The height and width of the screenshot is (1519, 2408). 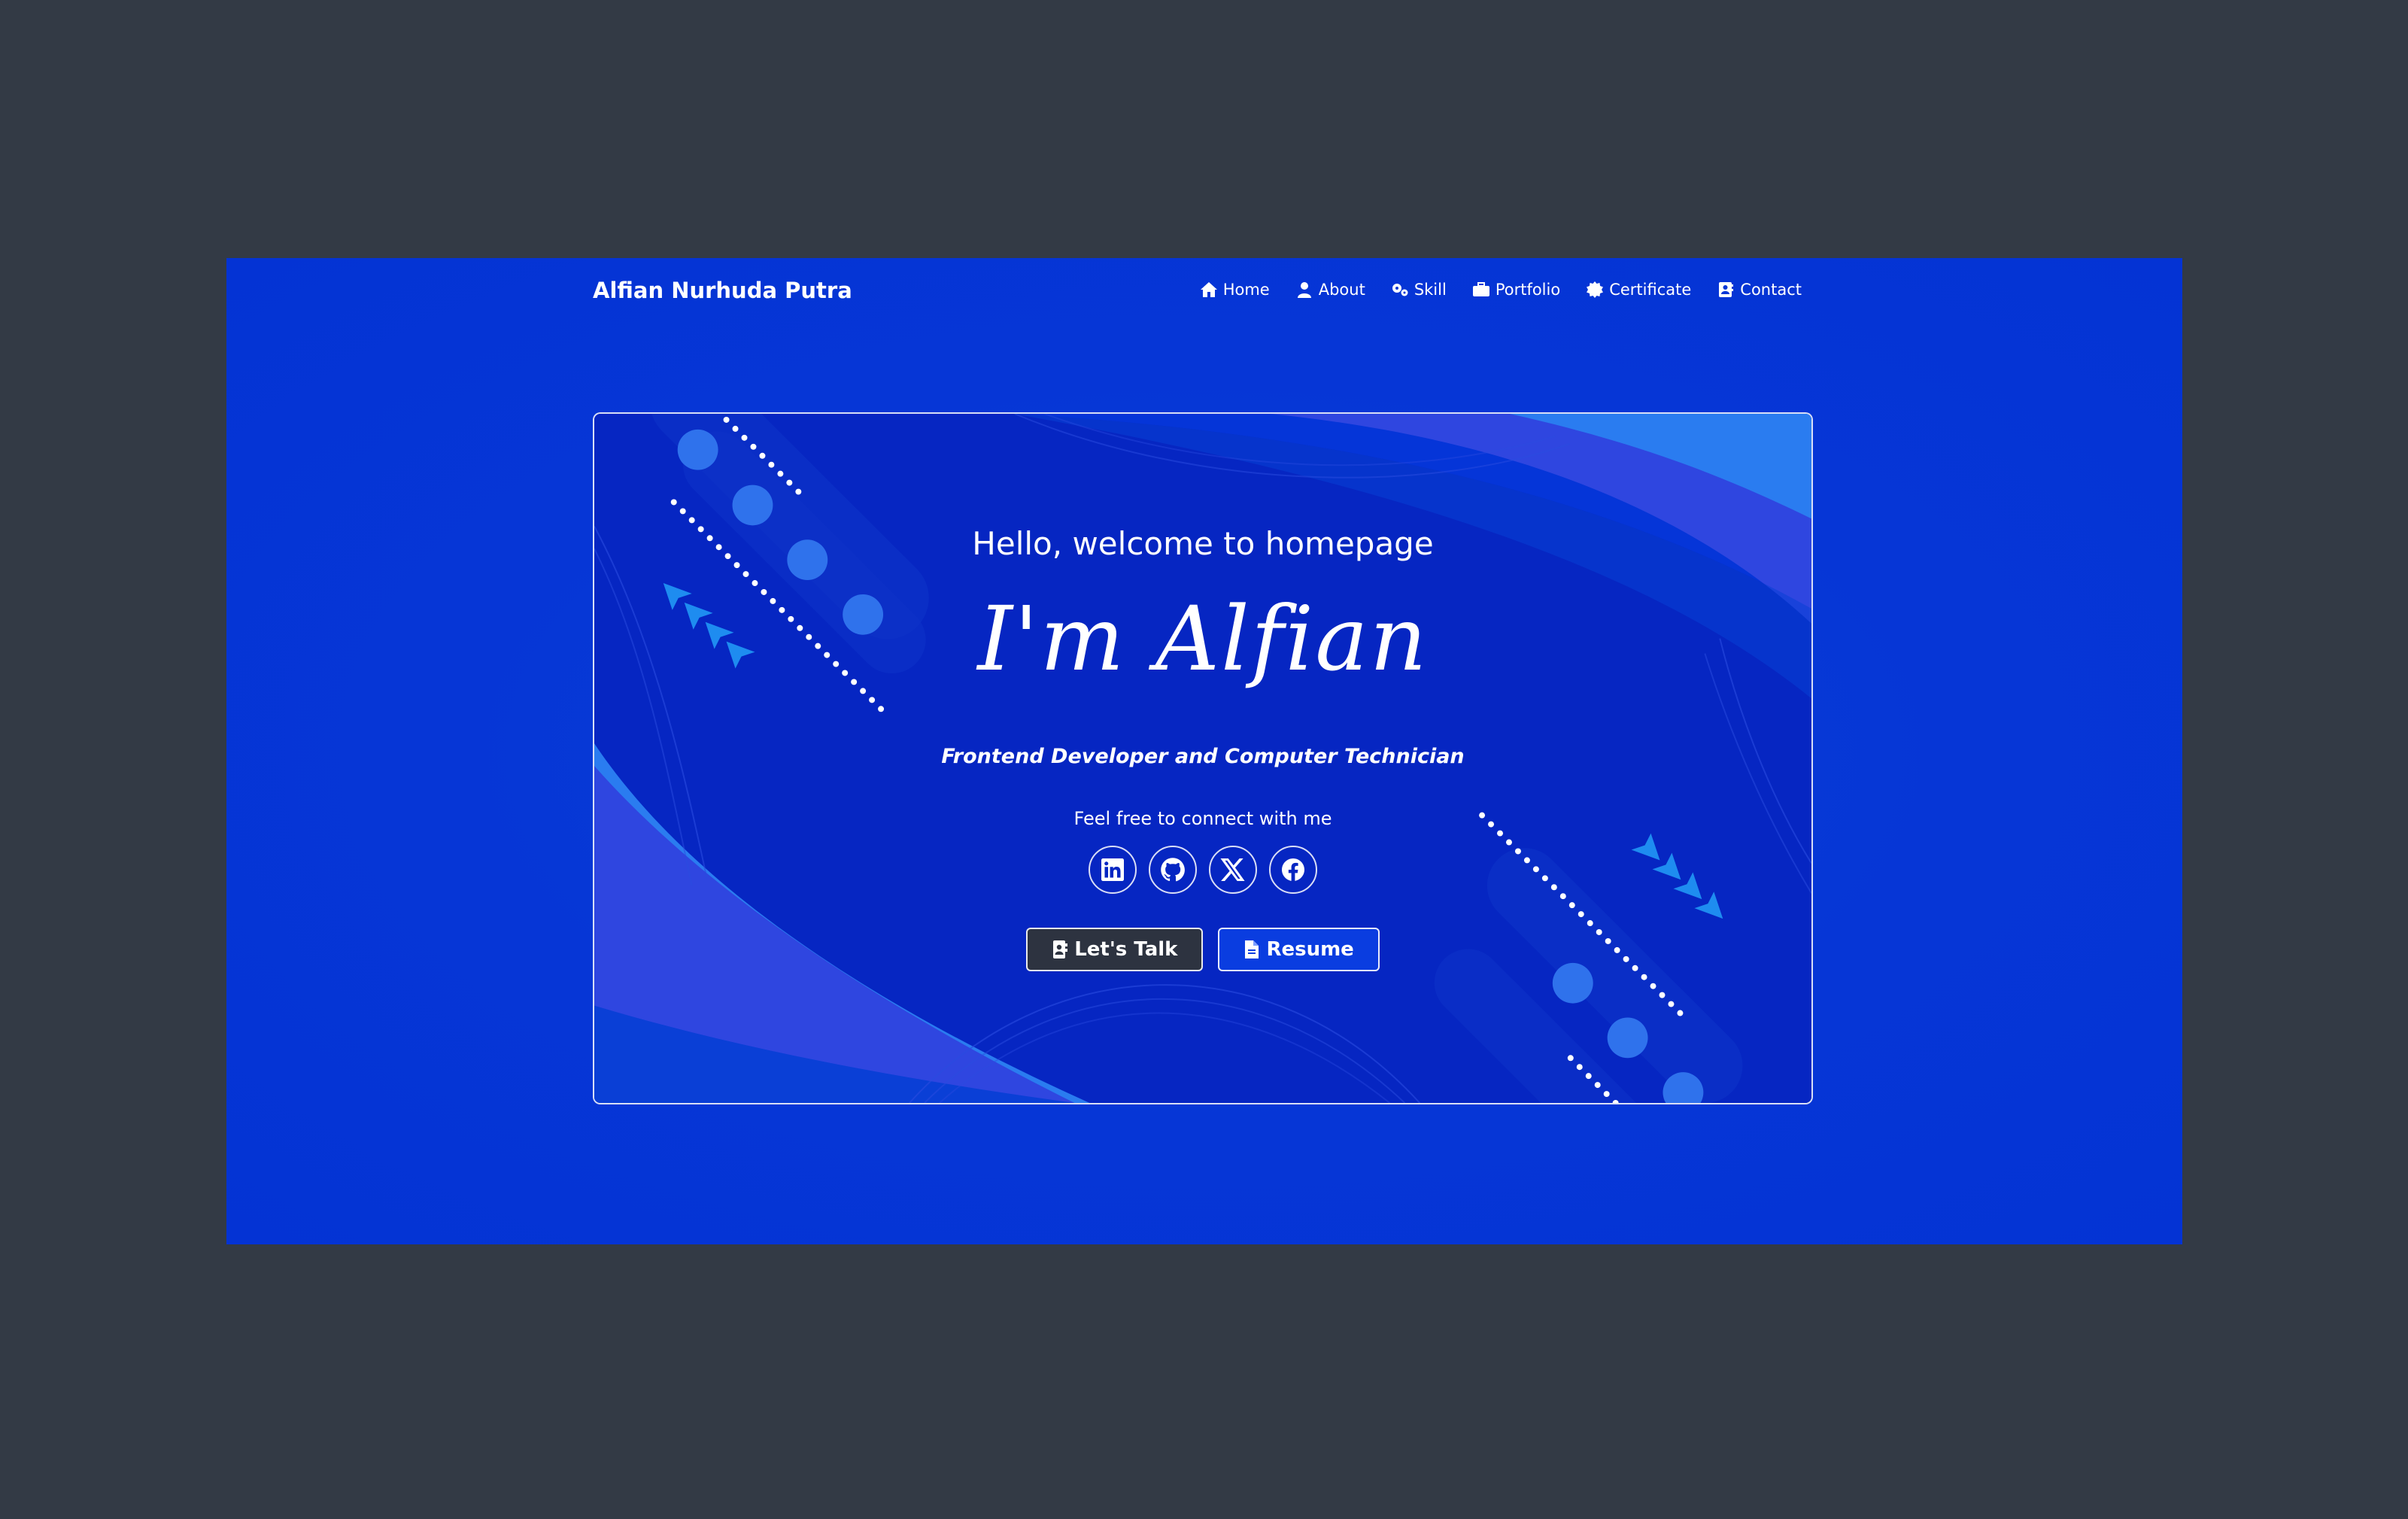 I want to click on user-icon, so click(x=1304, y=290).